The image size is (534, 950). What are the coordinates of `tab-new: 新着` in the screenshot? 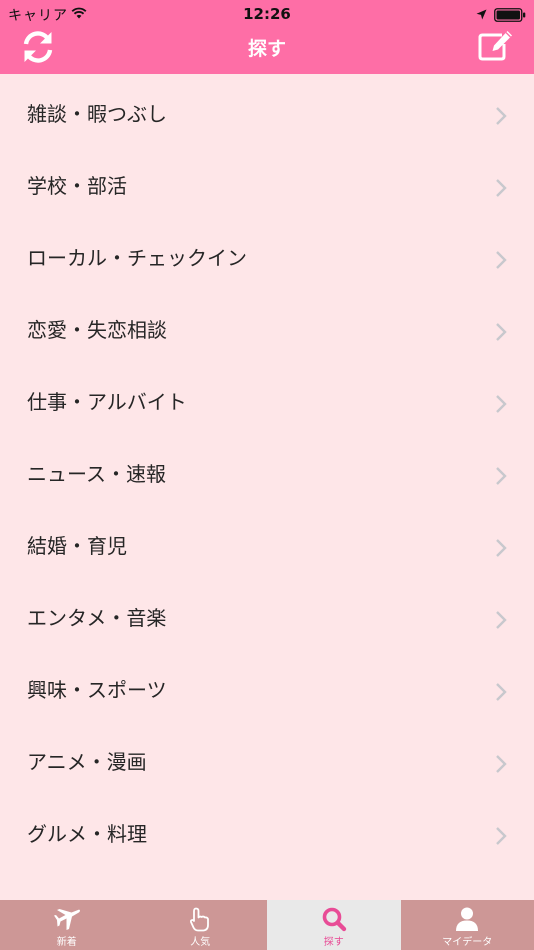 It's located at (67, 925).